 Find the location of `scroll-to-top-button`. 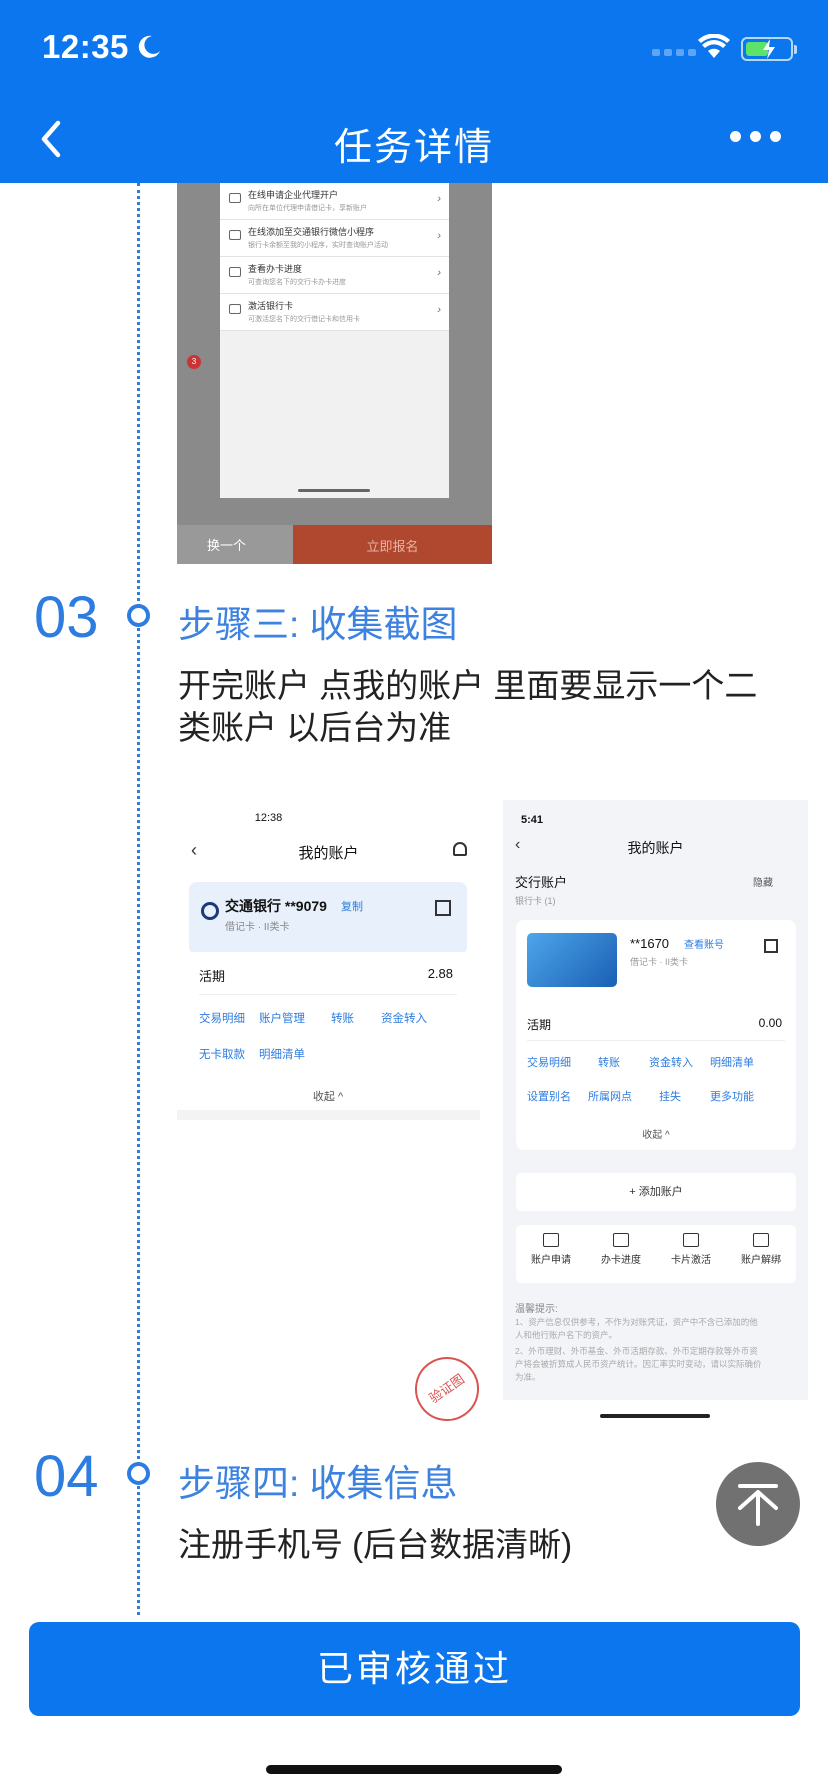

scroll-to-top-button is located at coordinates (758, 1504).